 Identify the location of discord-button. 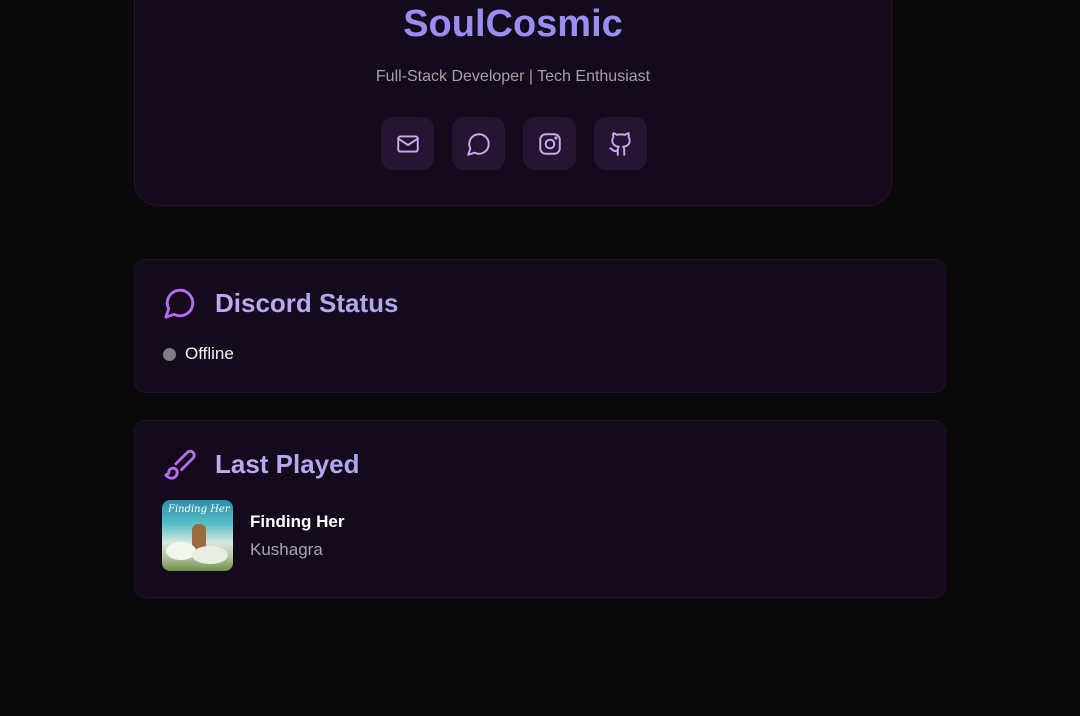
(478, 143).